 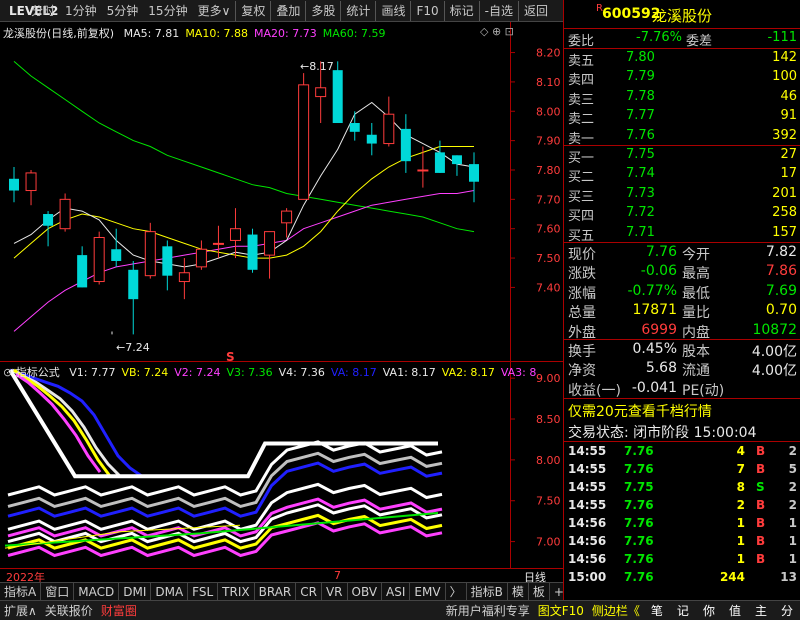 What do you see at coordinates (787, 610) in the screenshot?
I see `split-icon: 分` at bounding box center [787, 610].